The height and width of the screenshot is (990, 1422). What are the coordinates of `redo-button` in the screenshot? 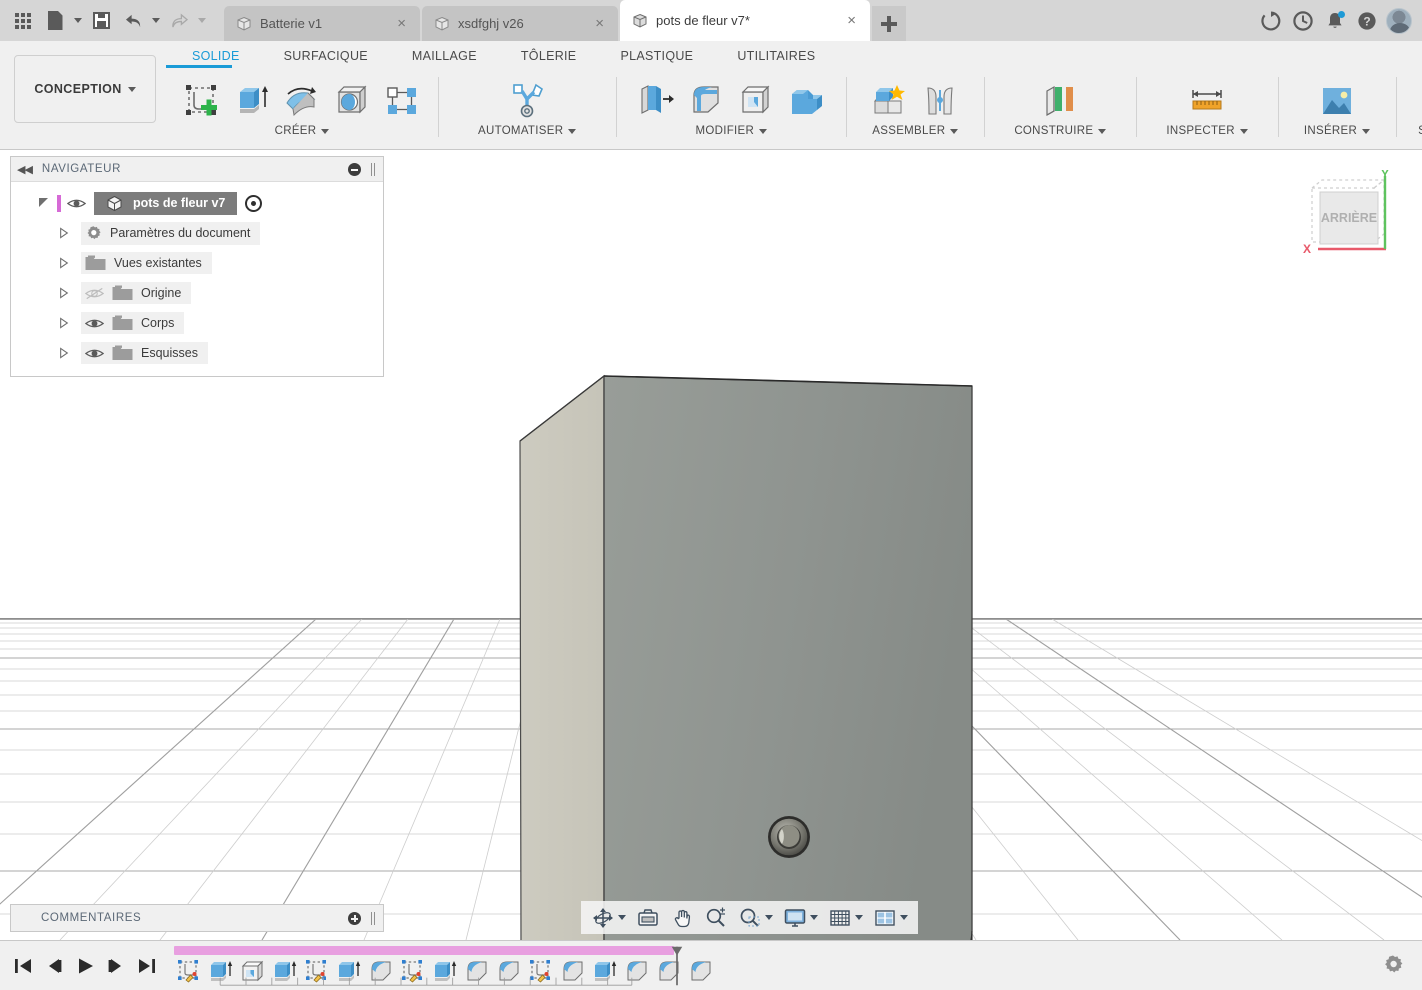 It's located at (179, 21).